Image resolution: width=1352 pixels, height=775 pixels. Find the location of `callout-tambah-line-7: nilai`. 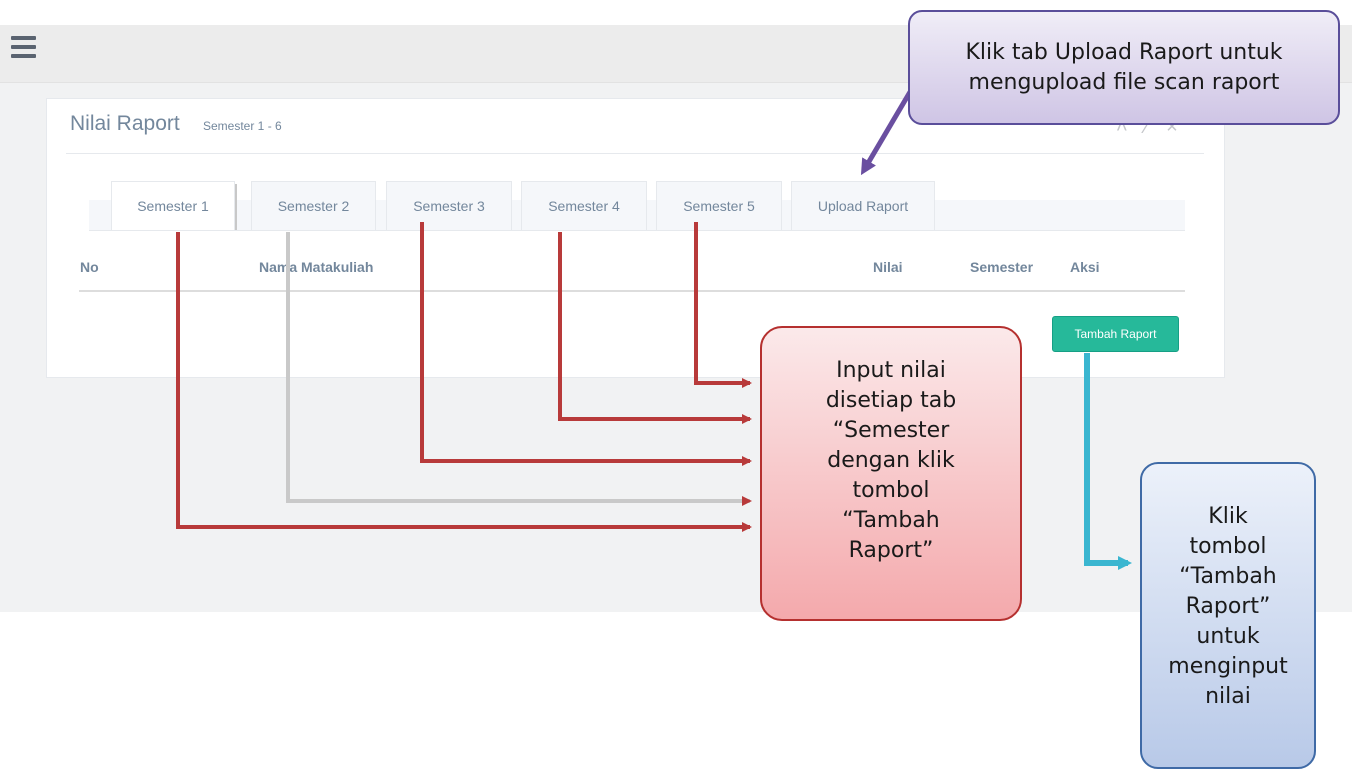

callout-tambah-line-7: nilai is located at coordinates (1228, 696).